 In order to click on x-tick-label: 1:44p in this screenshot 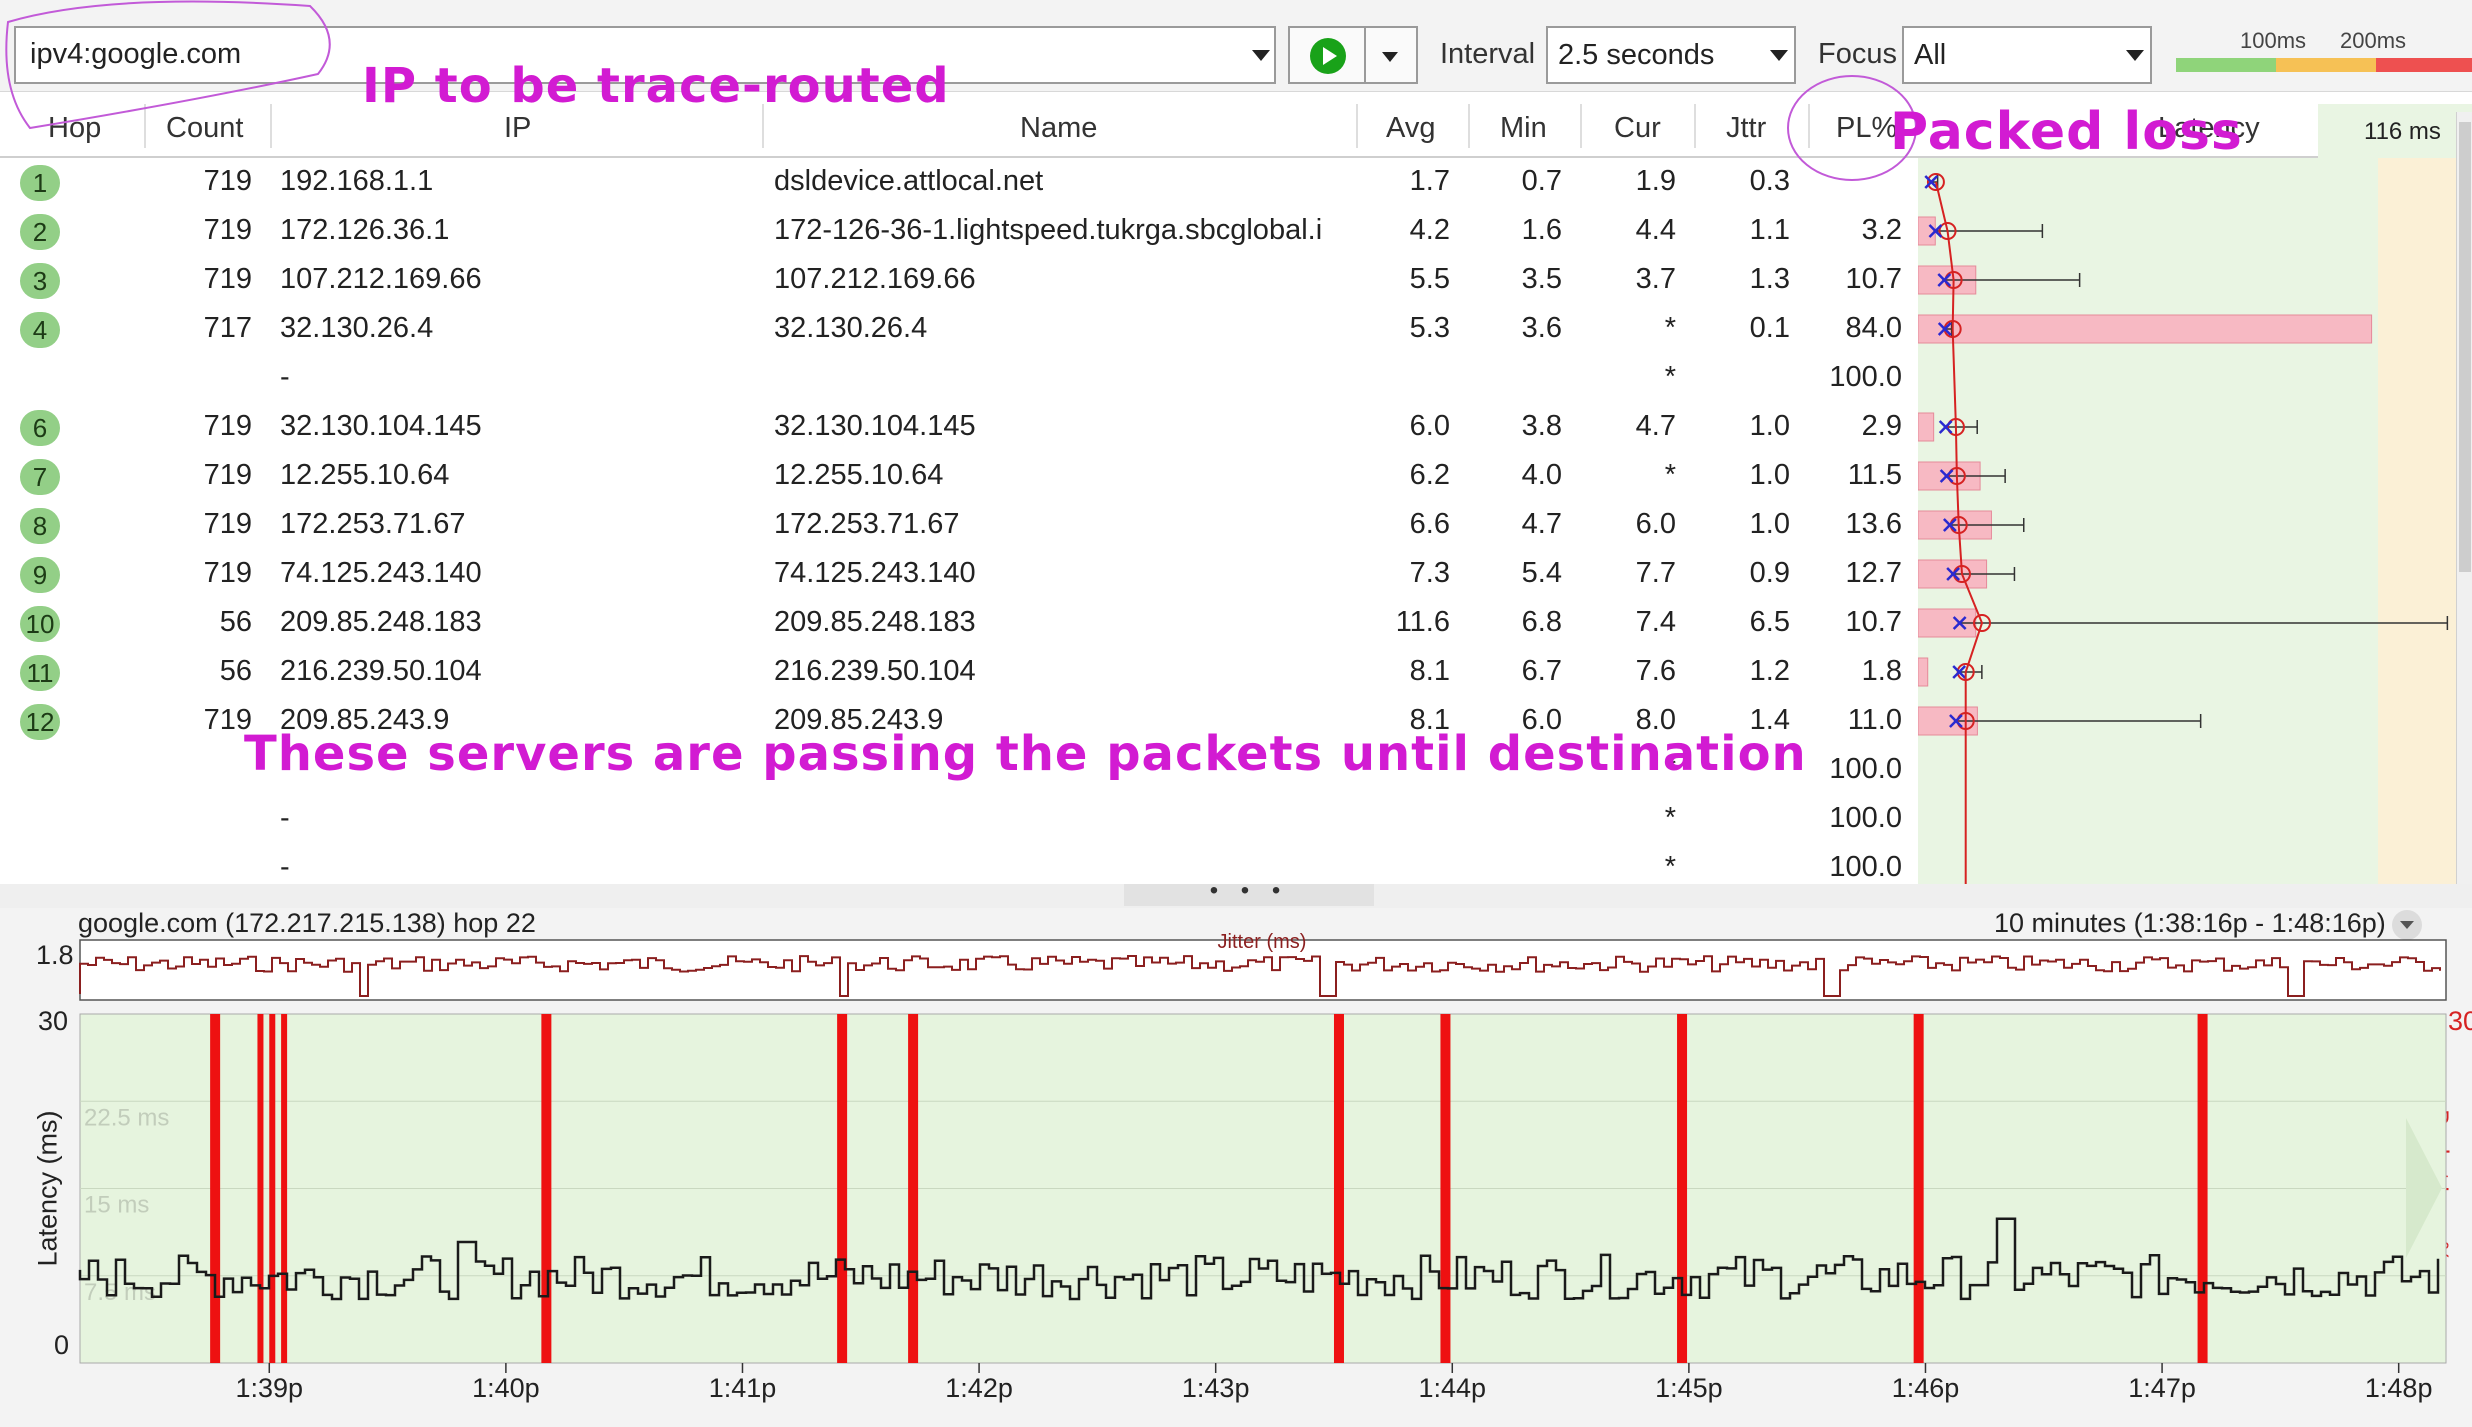, I will do `click(1452, 1388)`.